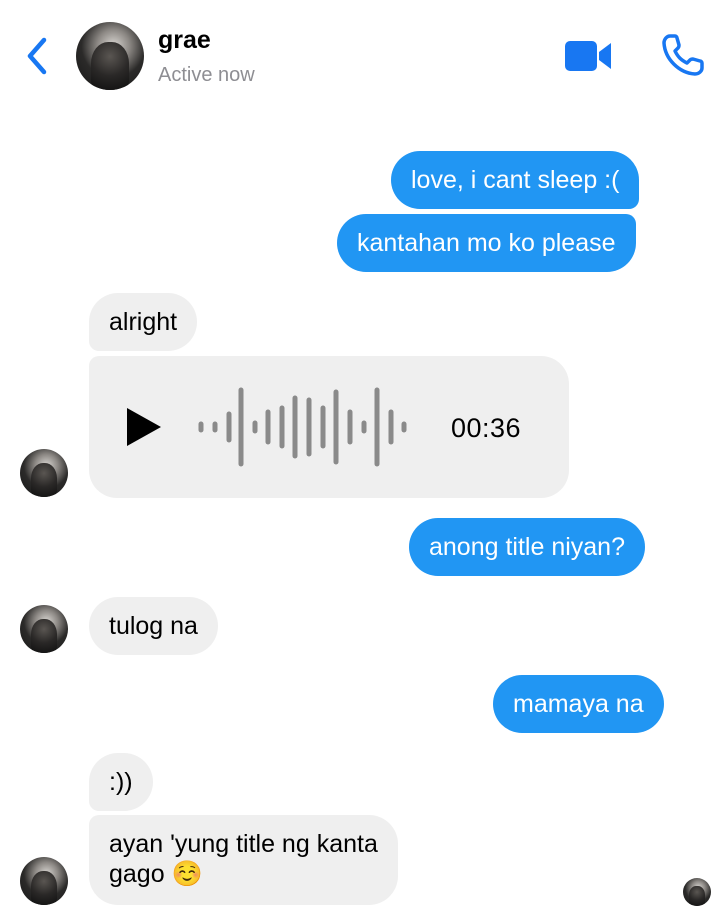  Describe the element at coordinates (486, 428) in the screenshot. I see `voice-duration: 00:36` at that location.